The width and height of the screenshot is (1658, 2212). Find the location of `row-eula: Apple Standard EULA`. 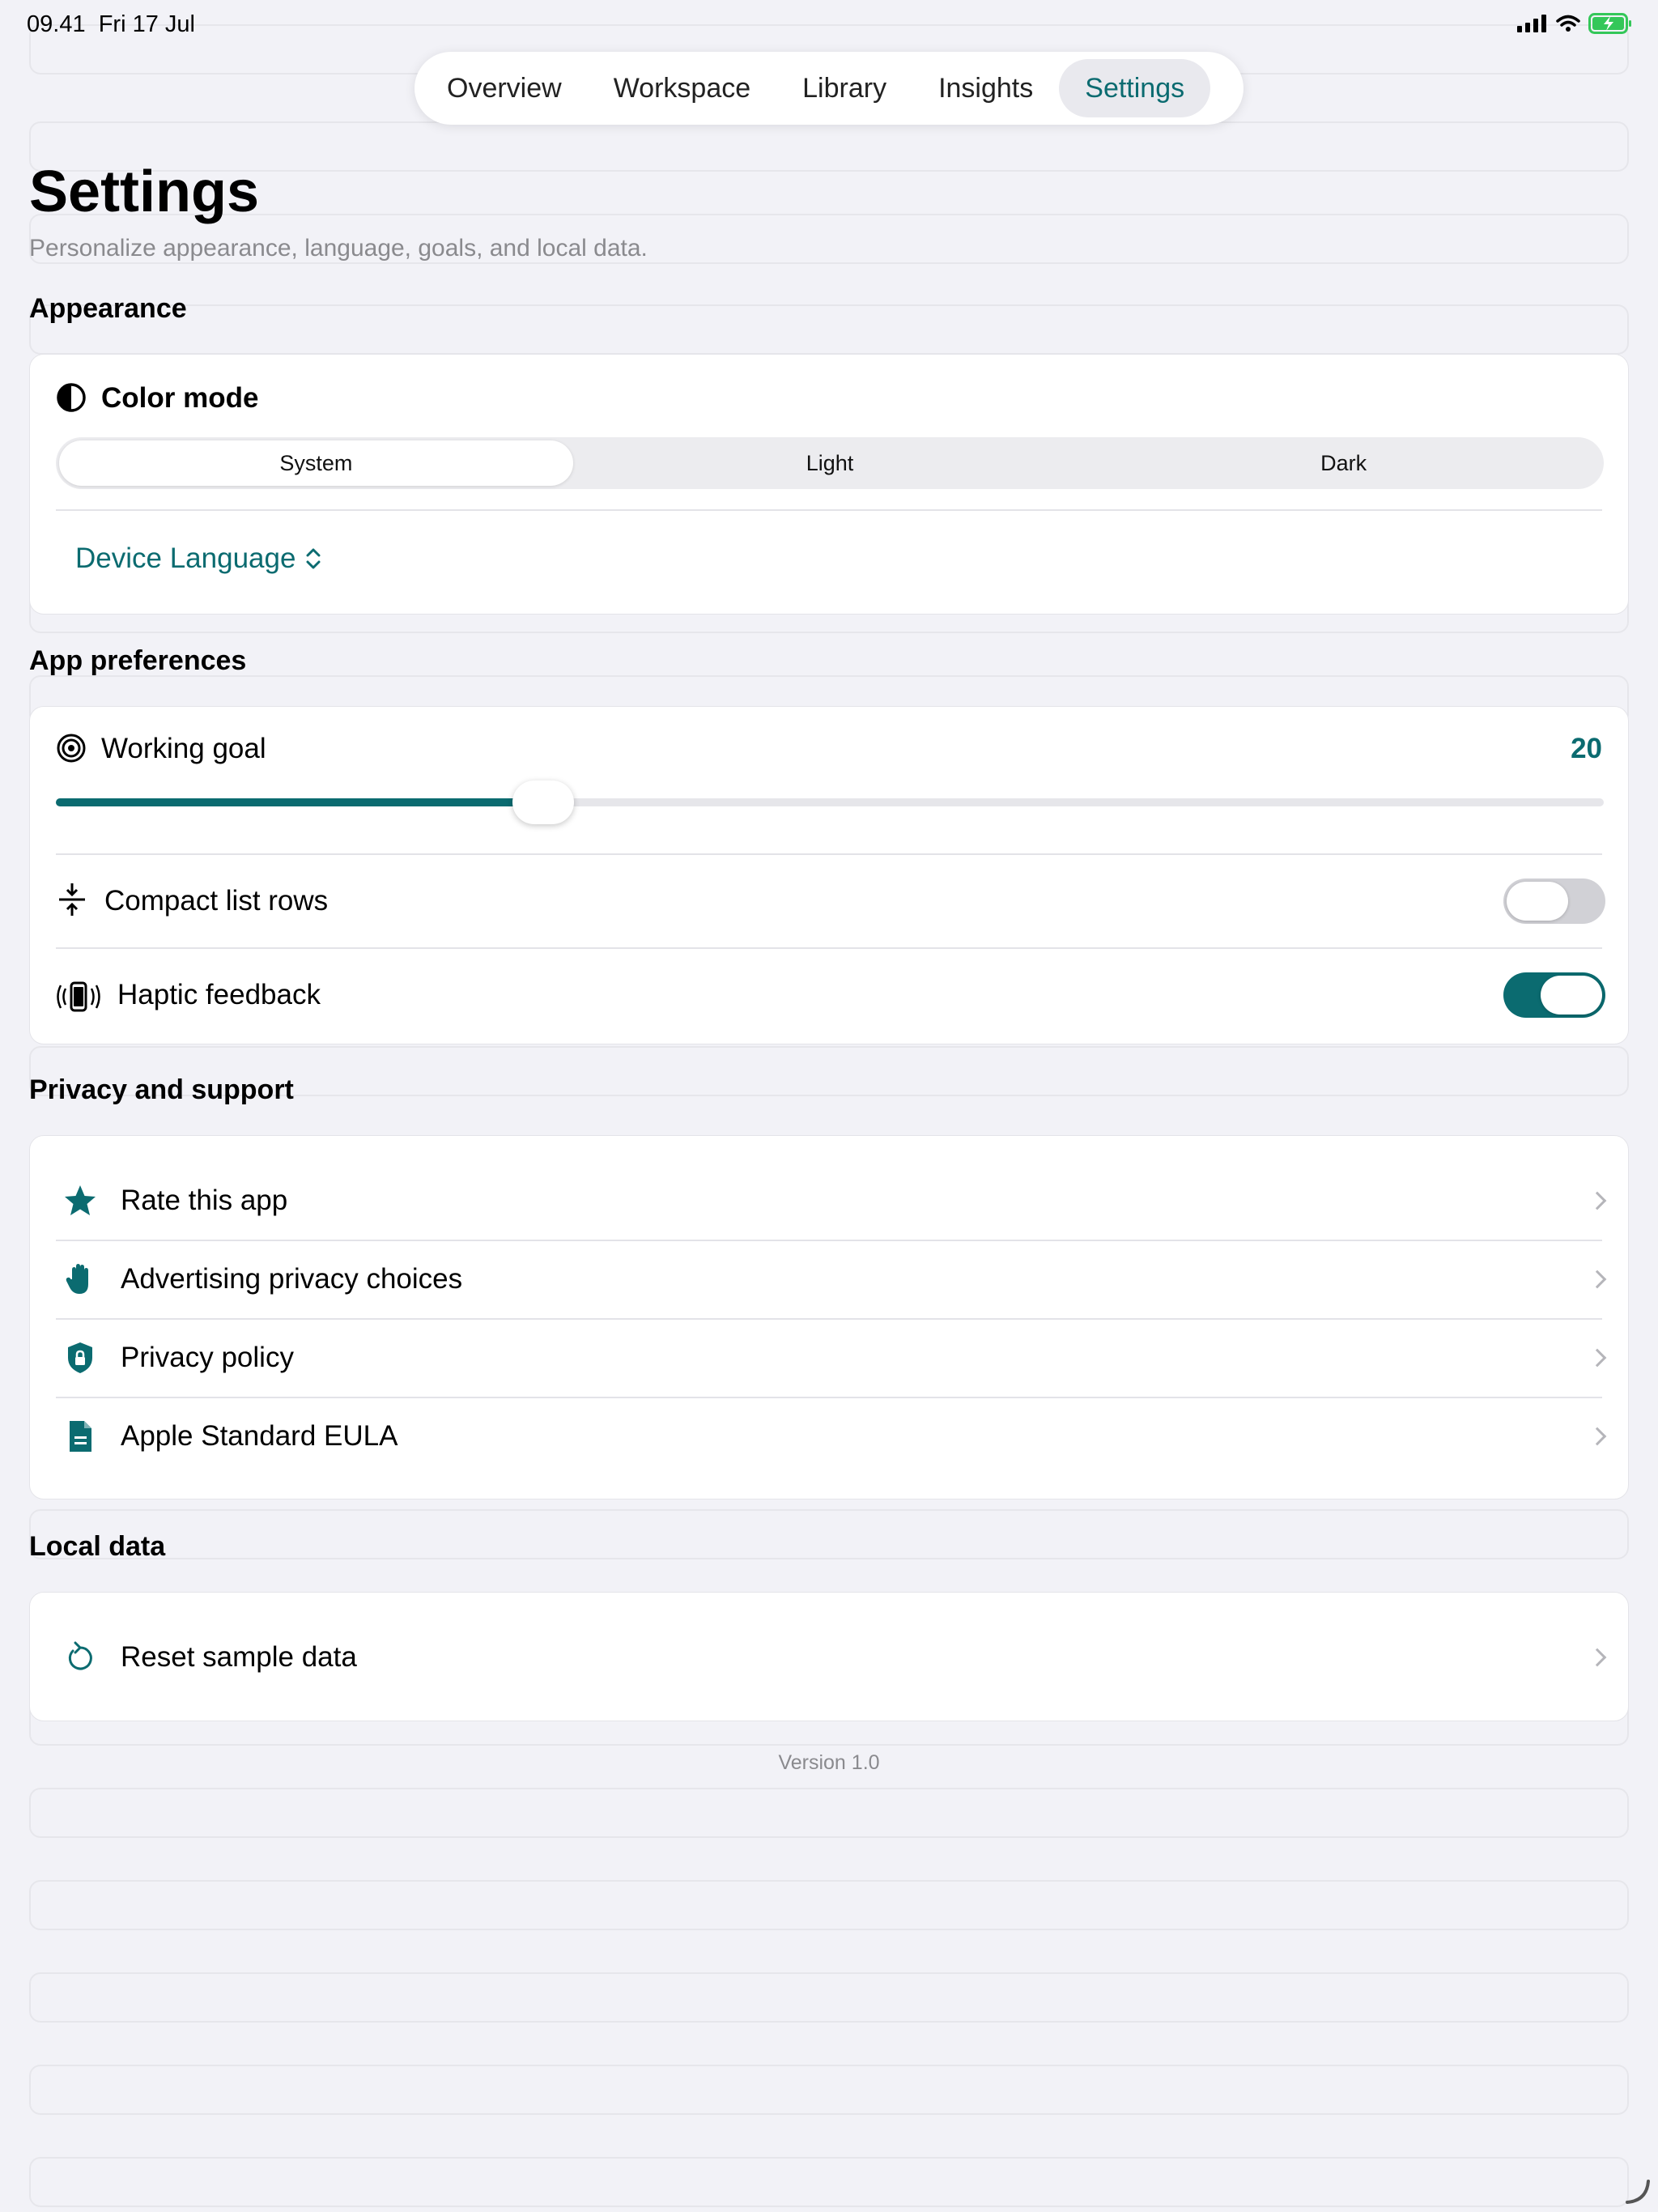

row-eula: Apple Standard EULA is located at coordinates (829, 1436).